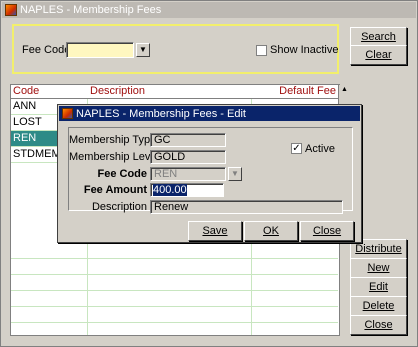 Image resolution: width=418 pixels, height=347 pixels. What do you see at coordinates (304, 50) in the screenshot?
I see `show-inactive-label: Show Inactive` at bounding box center [304, 50].